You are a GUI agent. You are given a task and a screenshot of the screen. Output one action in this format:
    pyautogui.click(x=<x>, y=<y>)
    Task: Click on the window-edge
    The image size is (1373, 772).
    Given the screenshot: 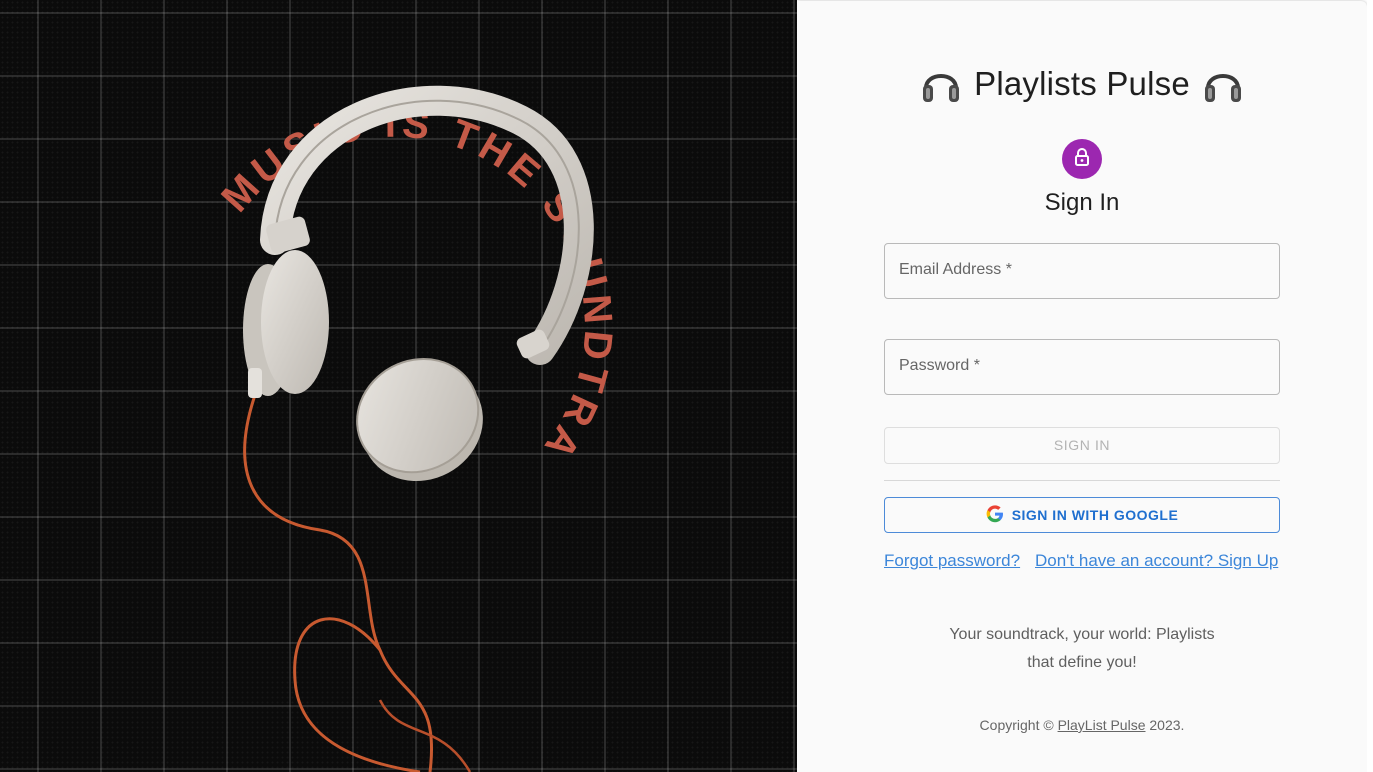 What is the action you would take?
    pyautogui.click(x=1370, y=386)
    